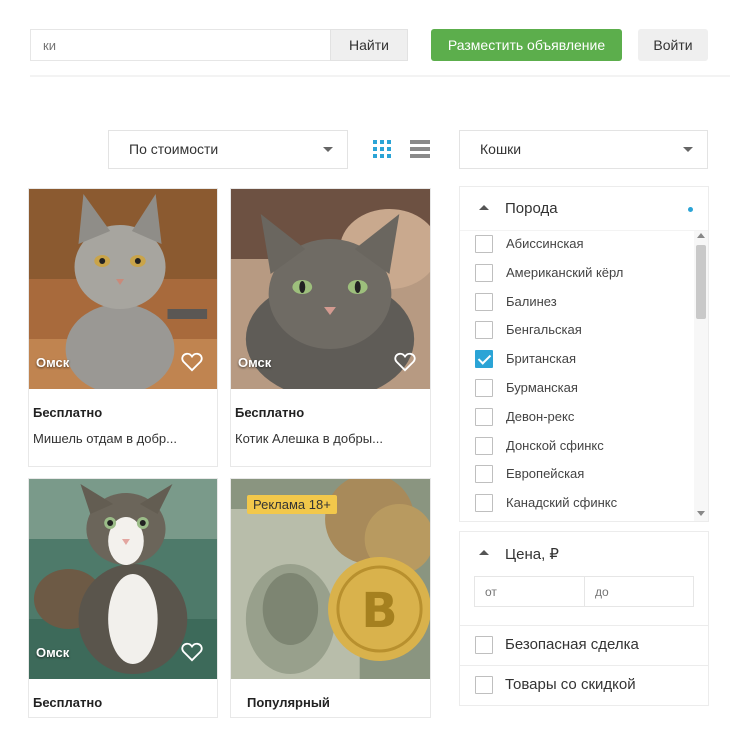 The width and height of the screenshot is (745, 739). What do you see at coordinates (555, 445) in the screenshot?
I see `breed-label: Донской сфинкс` at bounding box center [555, 445].